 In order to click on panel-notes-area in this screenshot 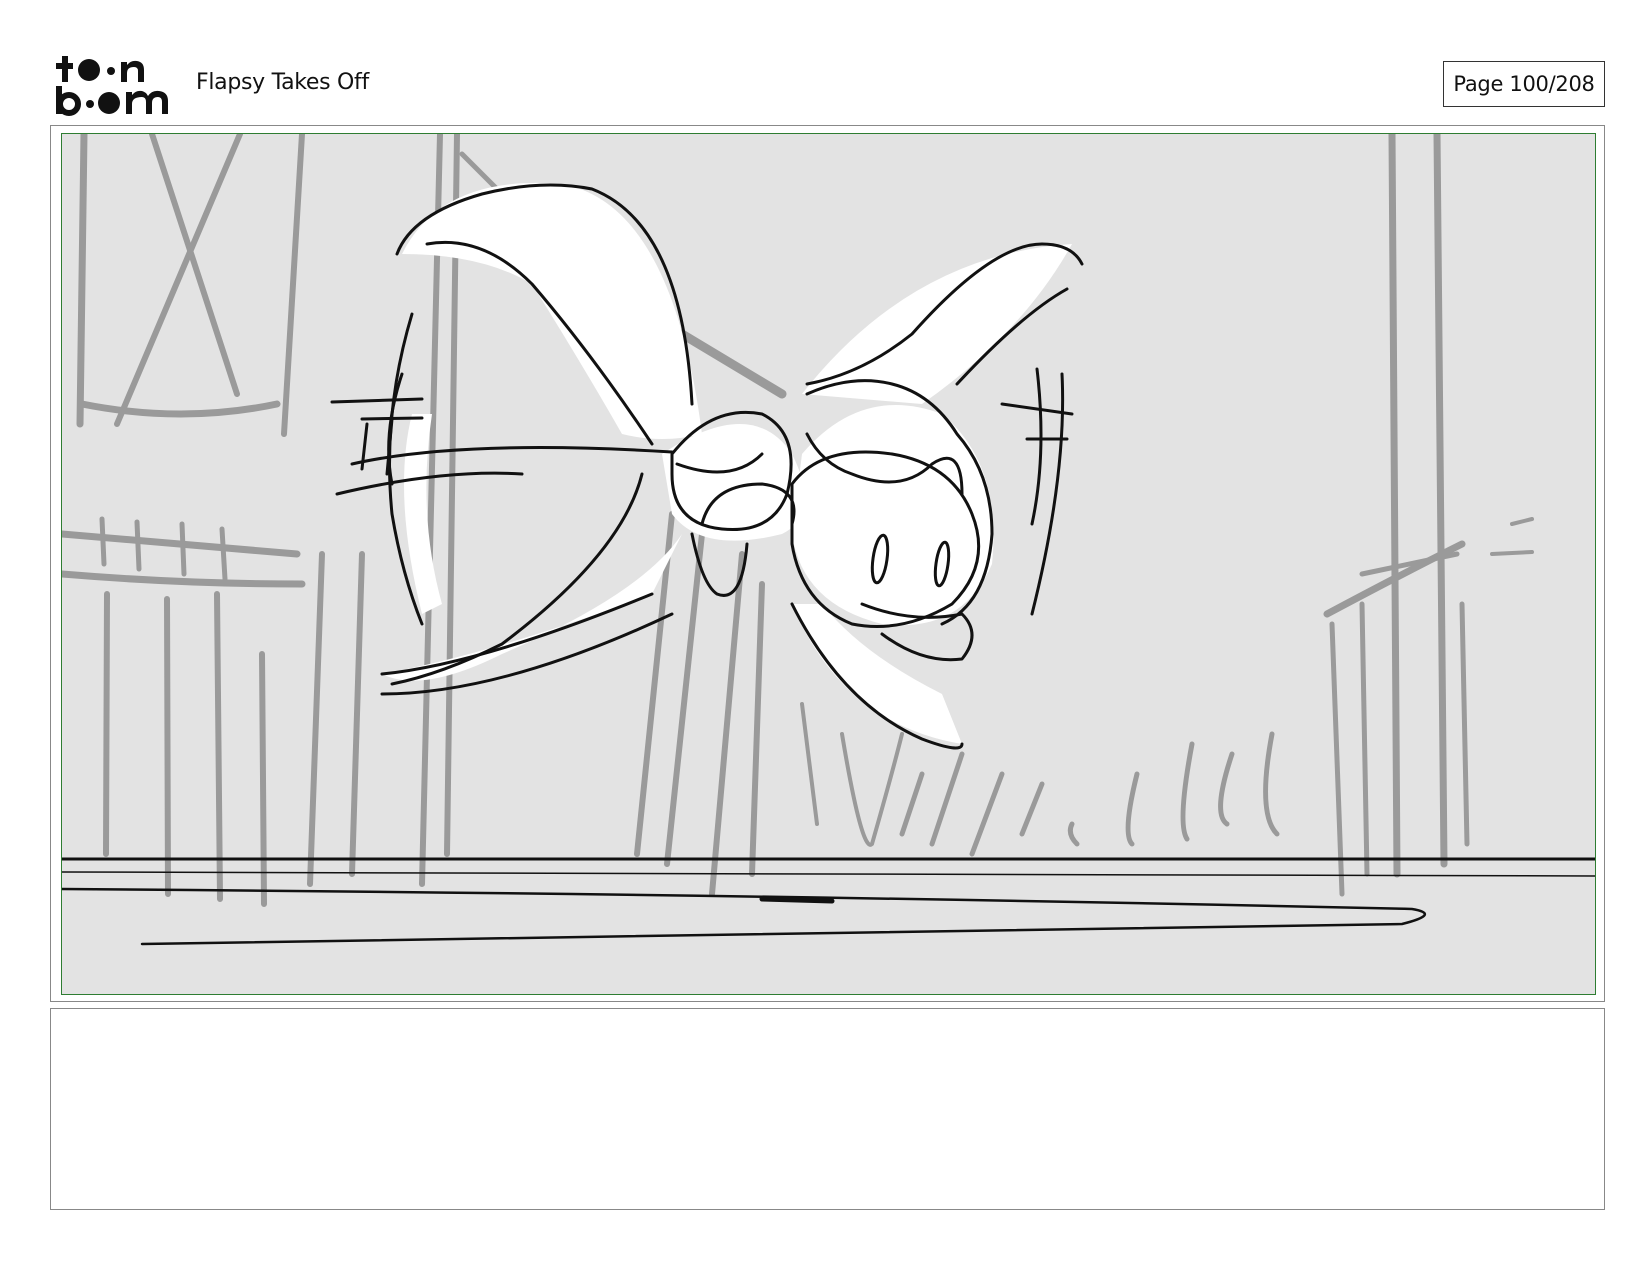, I will do `click(827, 1109)`.